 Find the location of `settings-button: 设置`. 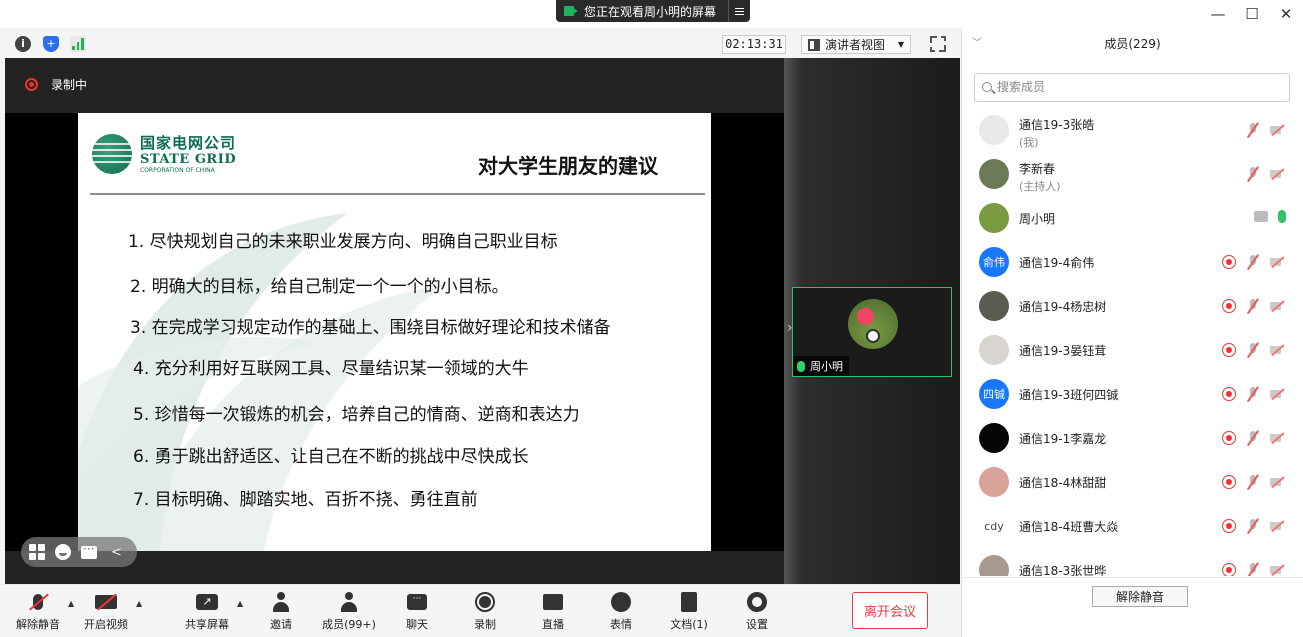

settings-button: 设置 is located at coordinates (757, 613).